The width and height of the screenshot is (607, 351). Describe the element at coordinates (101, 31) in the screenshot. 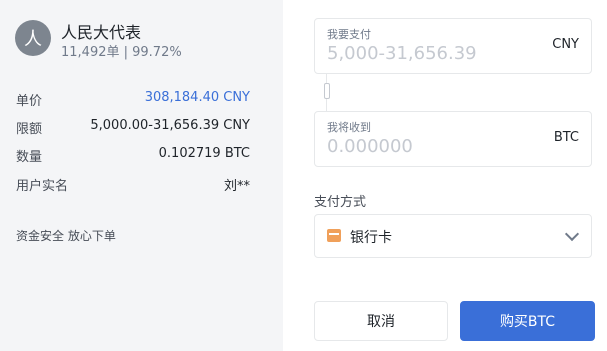

I see `seller-name: 人民大代表` at that location.